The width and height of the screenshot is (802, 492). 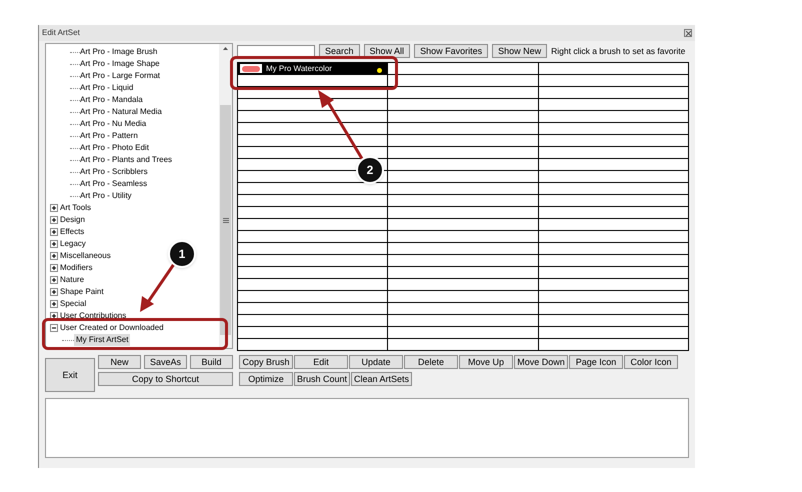 I want to click on tree-item: Art Pro - Plants and Trees, so click(x=126, y=160).